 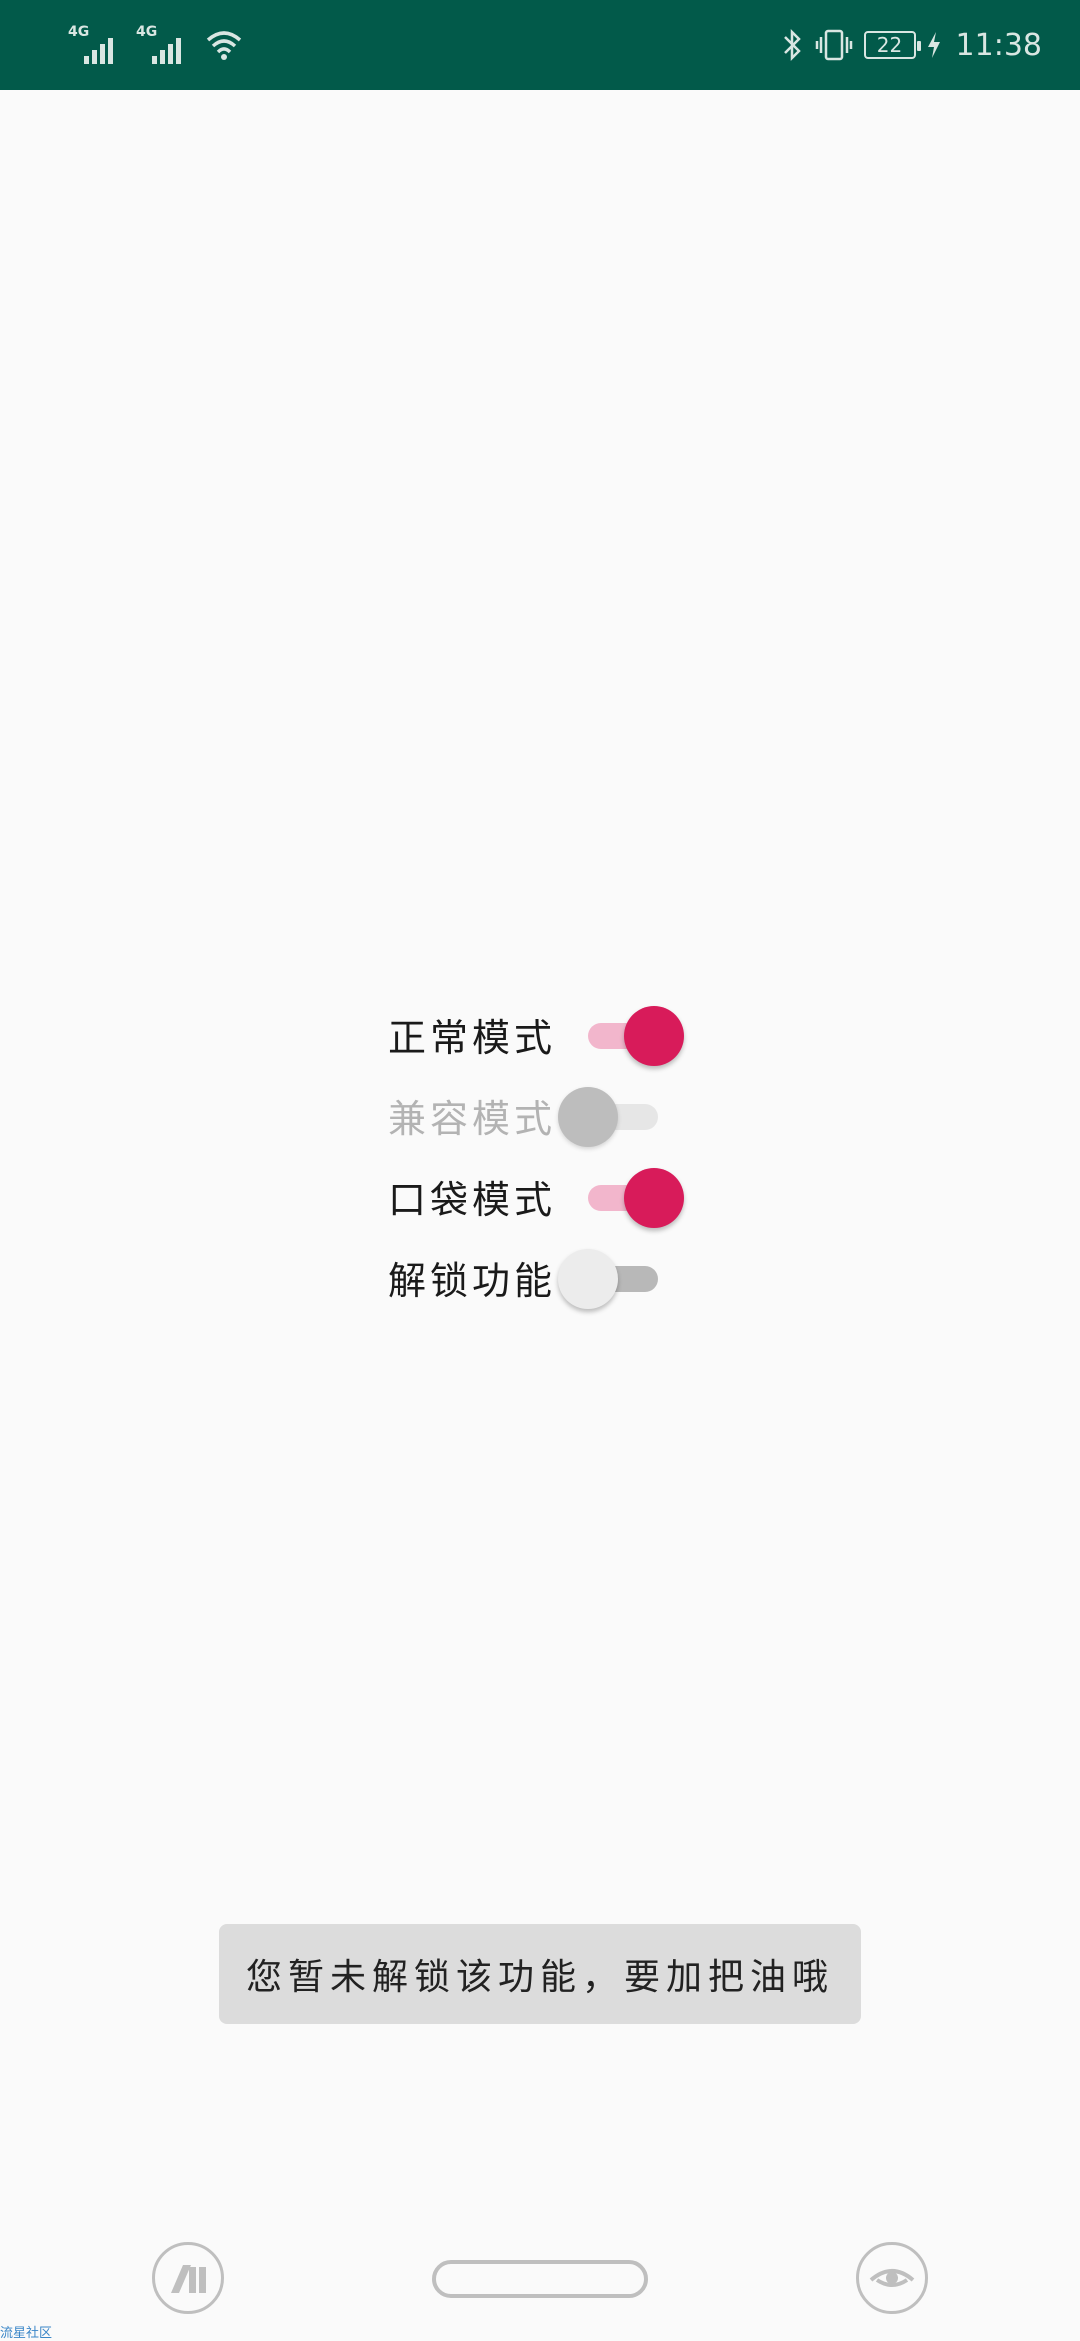 I want to click on mode-toggle-group: 正常模式 兼容模式 口袋模式 解锁功能, so click(x=548, y=1157).